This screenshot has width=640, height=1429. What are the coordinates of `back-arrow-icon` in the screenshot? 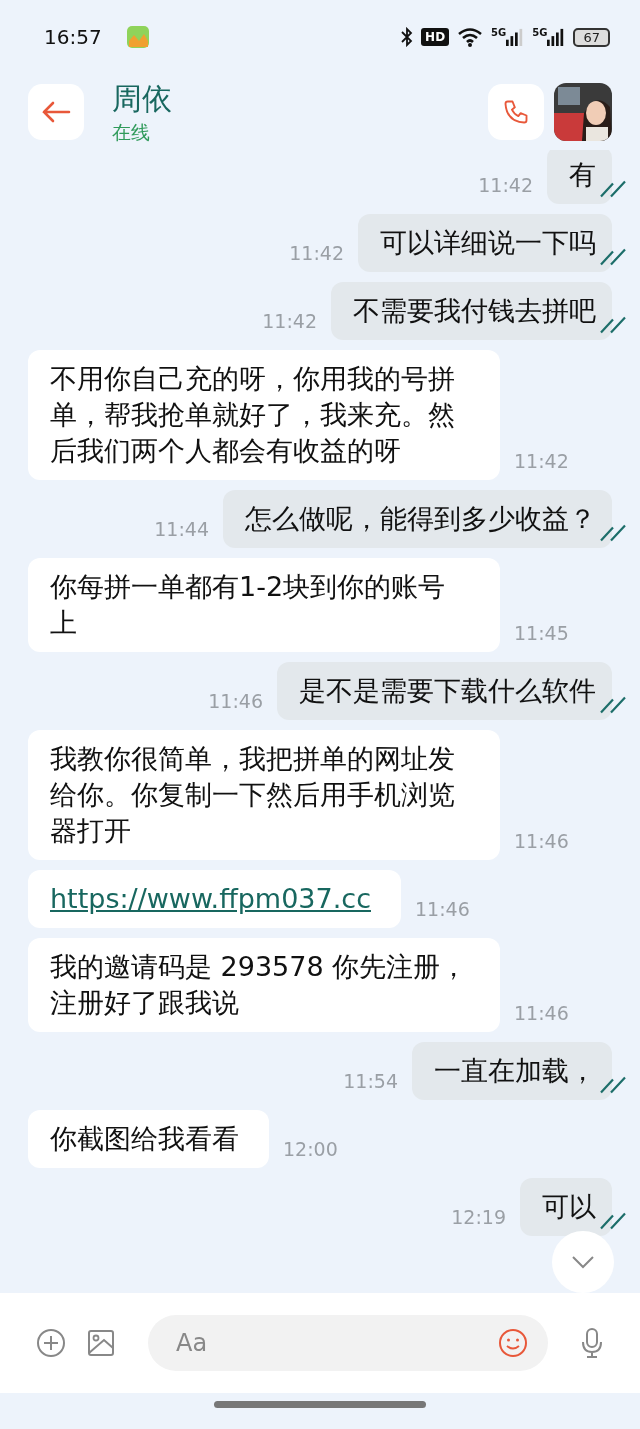 It's located at (56, 112).